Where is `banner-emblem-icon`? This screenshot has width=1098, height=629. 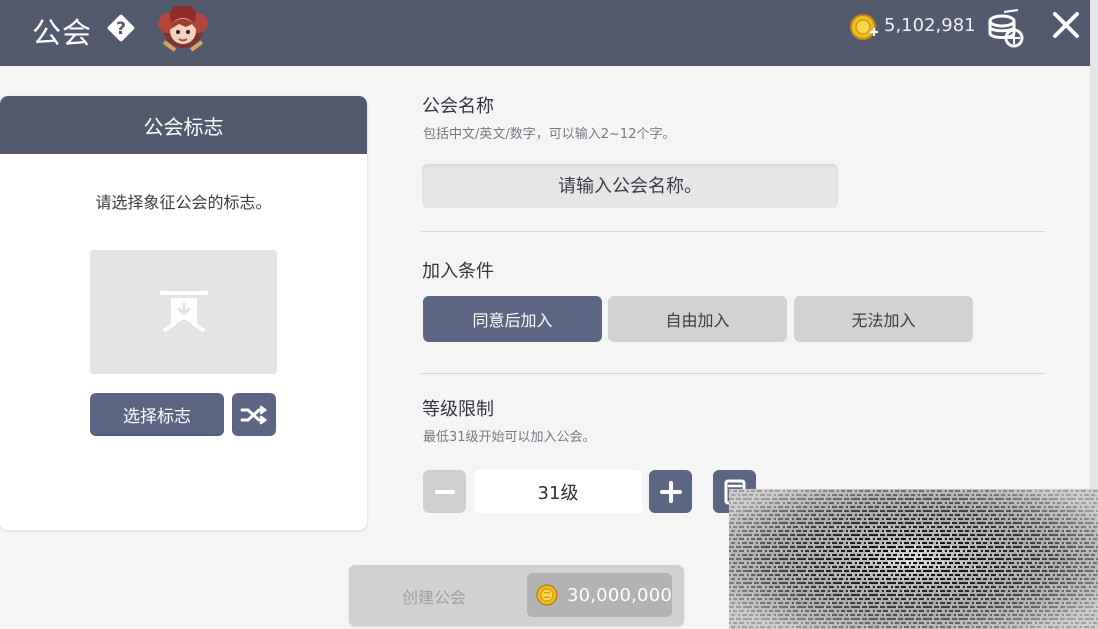
banner-emblem-icon is located at coordinates (183, 311).